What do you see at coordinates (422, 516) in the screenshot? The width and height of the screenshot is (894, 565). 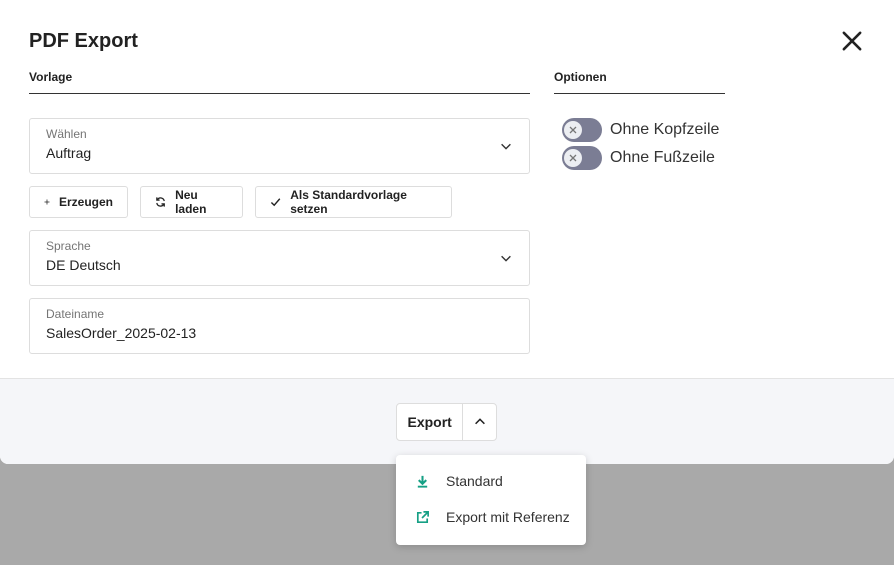 I see `external-link-icon` at bounding box center [422, 516].